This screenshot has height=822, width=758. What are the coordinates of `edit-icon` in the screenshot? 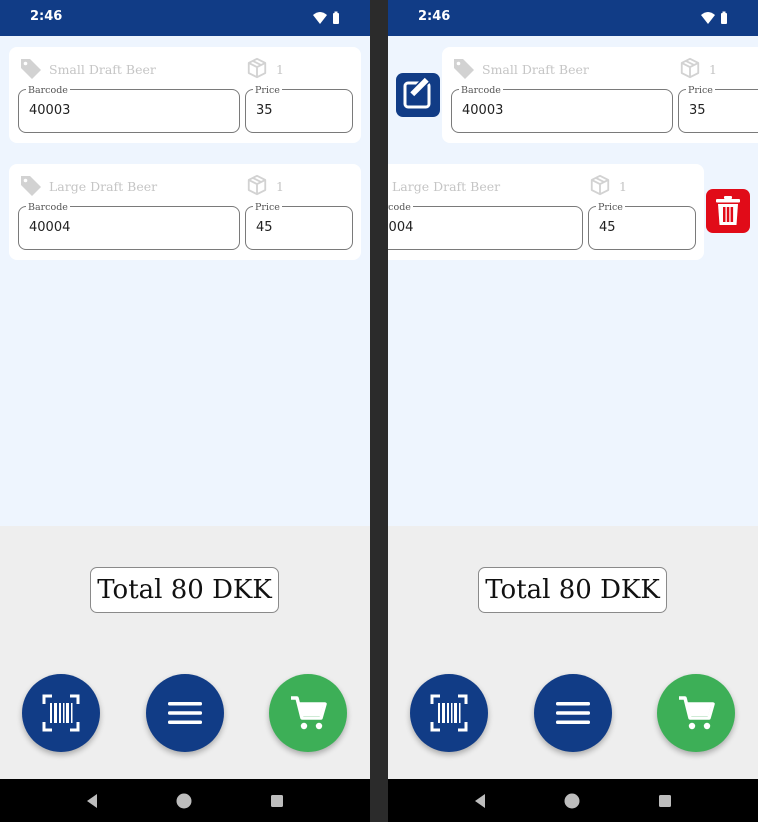 It's located at (417, 92).